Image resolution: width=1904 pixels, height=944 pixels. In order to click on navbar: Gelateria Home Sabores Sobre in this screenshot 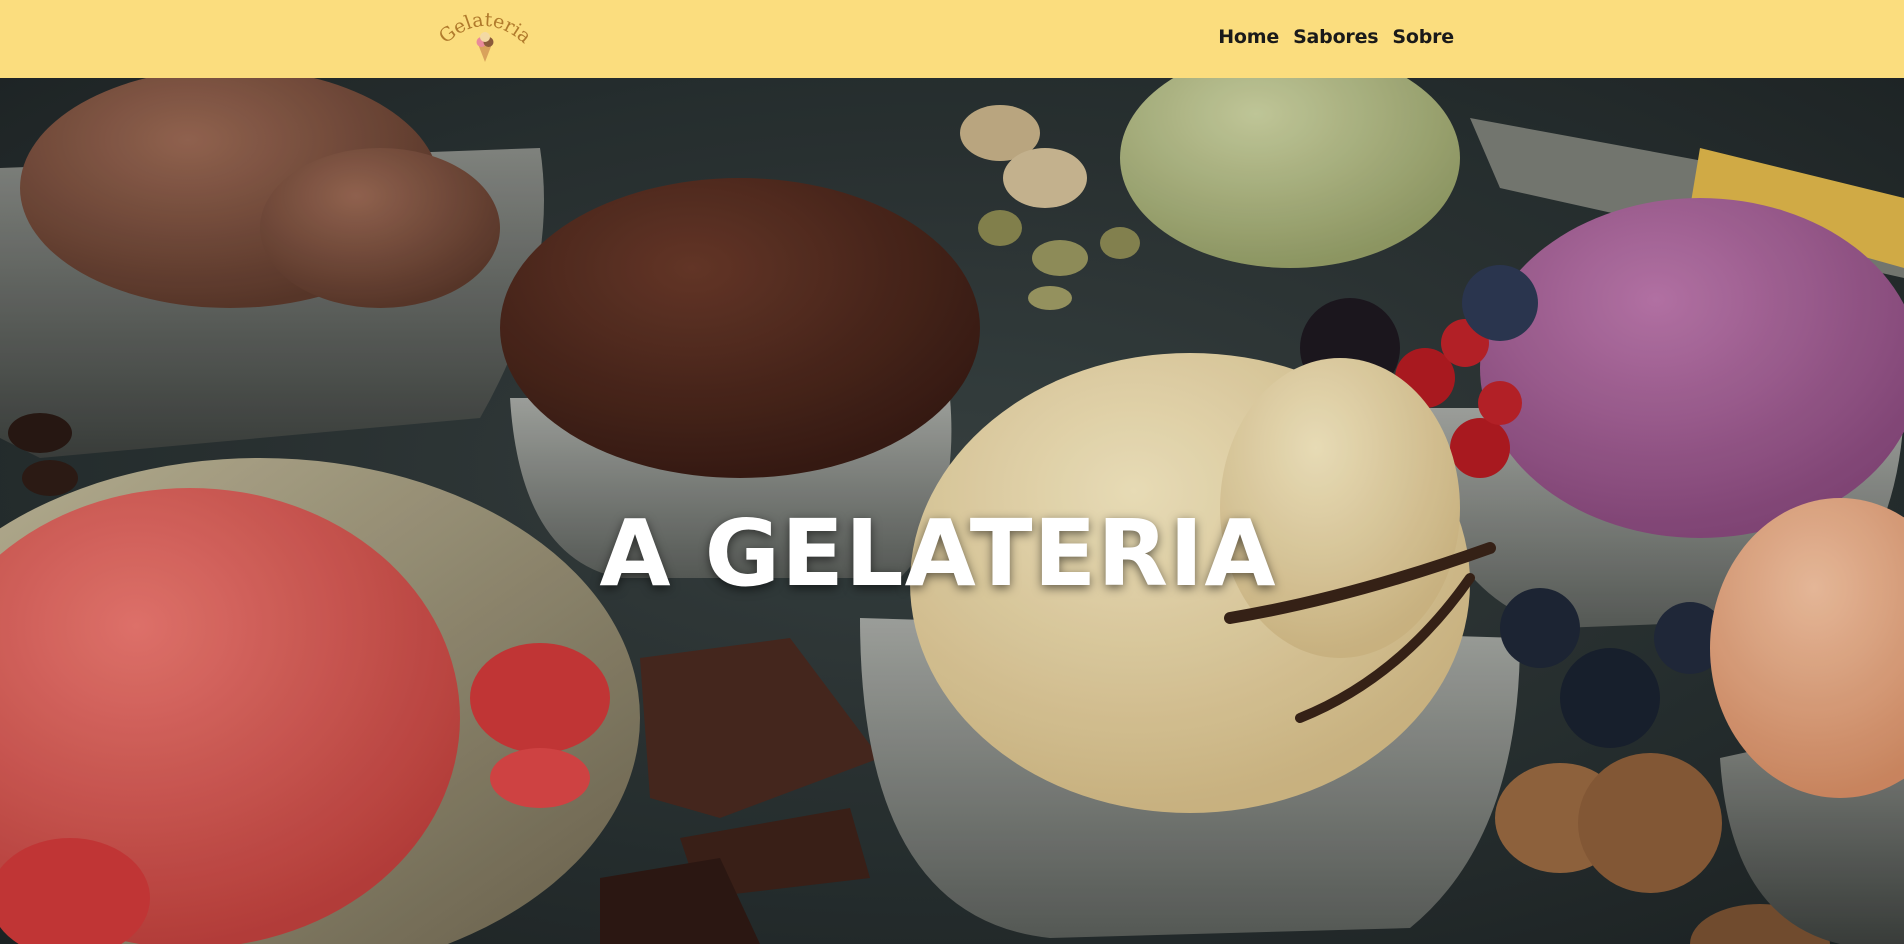, I will do `click(952, 39)`.